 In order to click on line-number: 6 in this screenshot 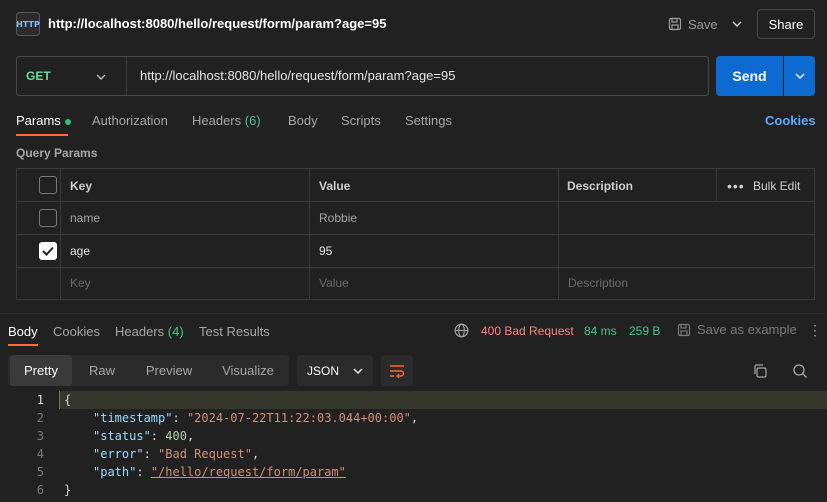, I will do `click(40, 490)`.